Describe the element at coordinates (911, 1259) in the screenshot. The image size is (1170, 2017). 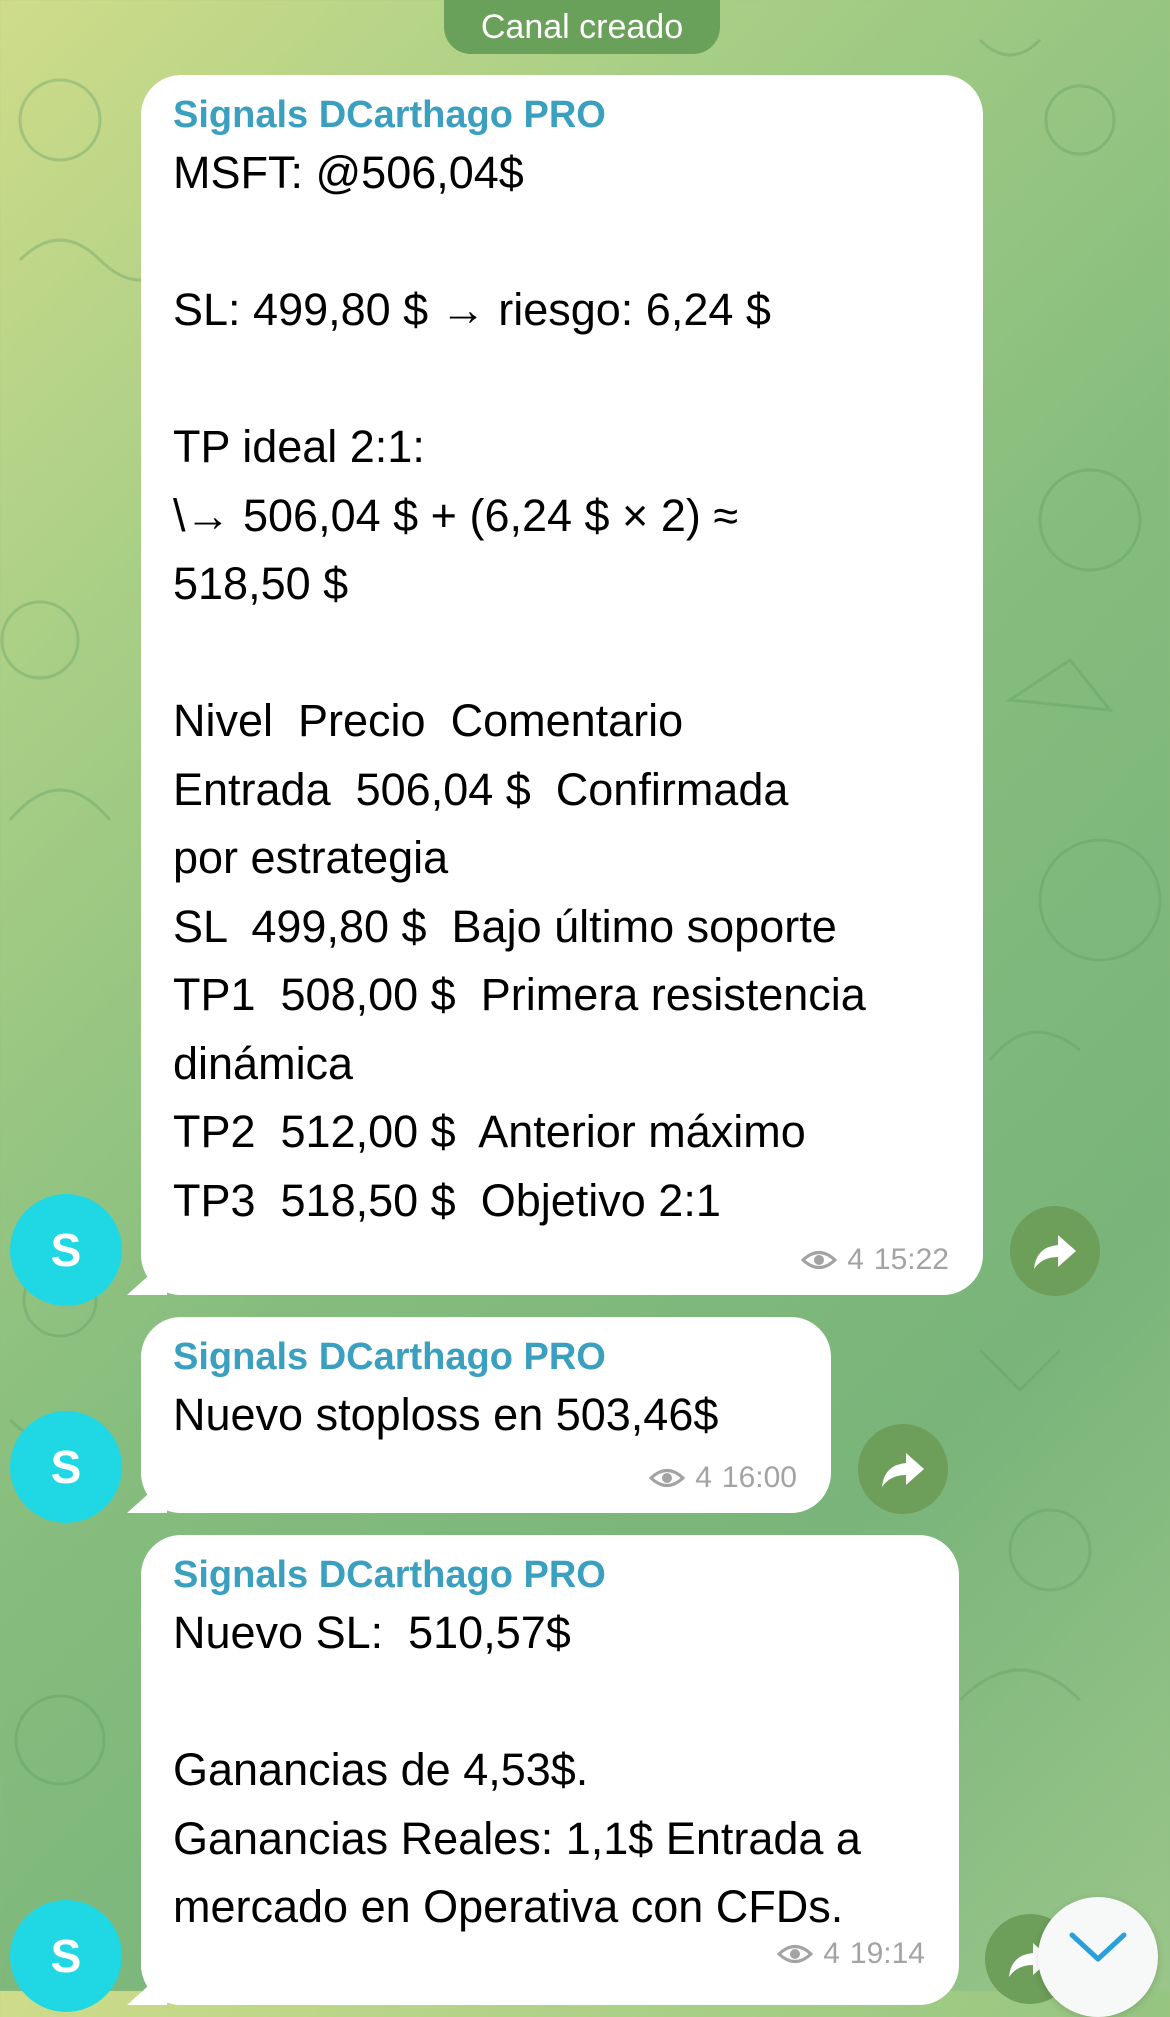
I see `message-time: 15:22` at that location.